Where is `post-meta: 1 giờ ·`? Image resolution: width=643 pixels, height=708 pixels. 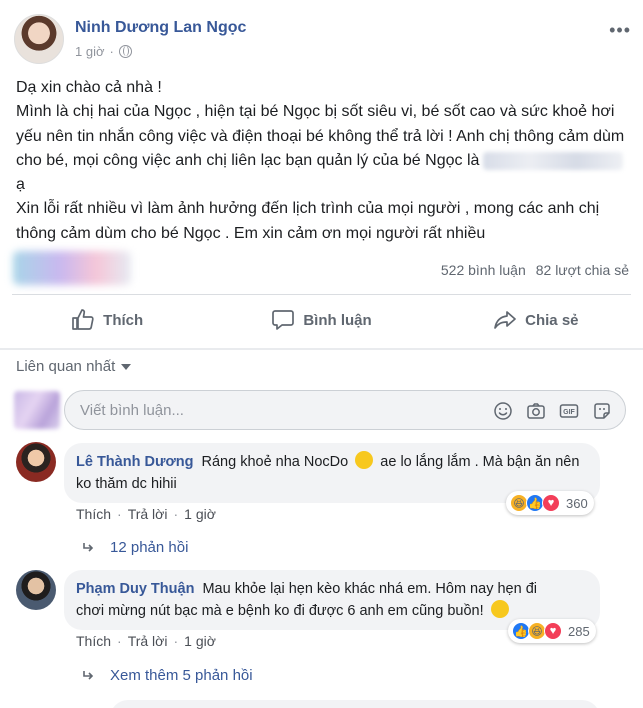 post-meta: 1 giờ · is located at coordinates (103, 51).